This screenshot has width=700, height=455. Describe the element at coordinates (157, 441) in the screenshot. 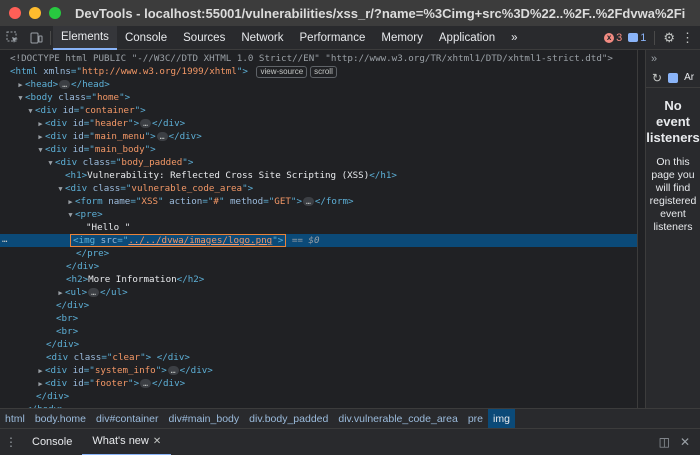

I see `close-tab-icon: ✕` at that location.